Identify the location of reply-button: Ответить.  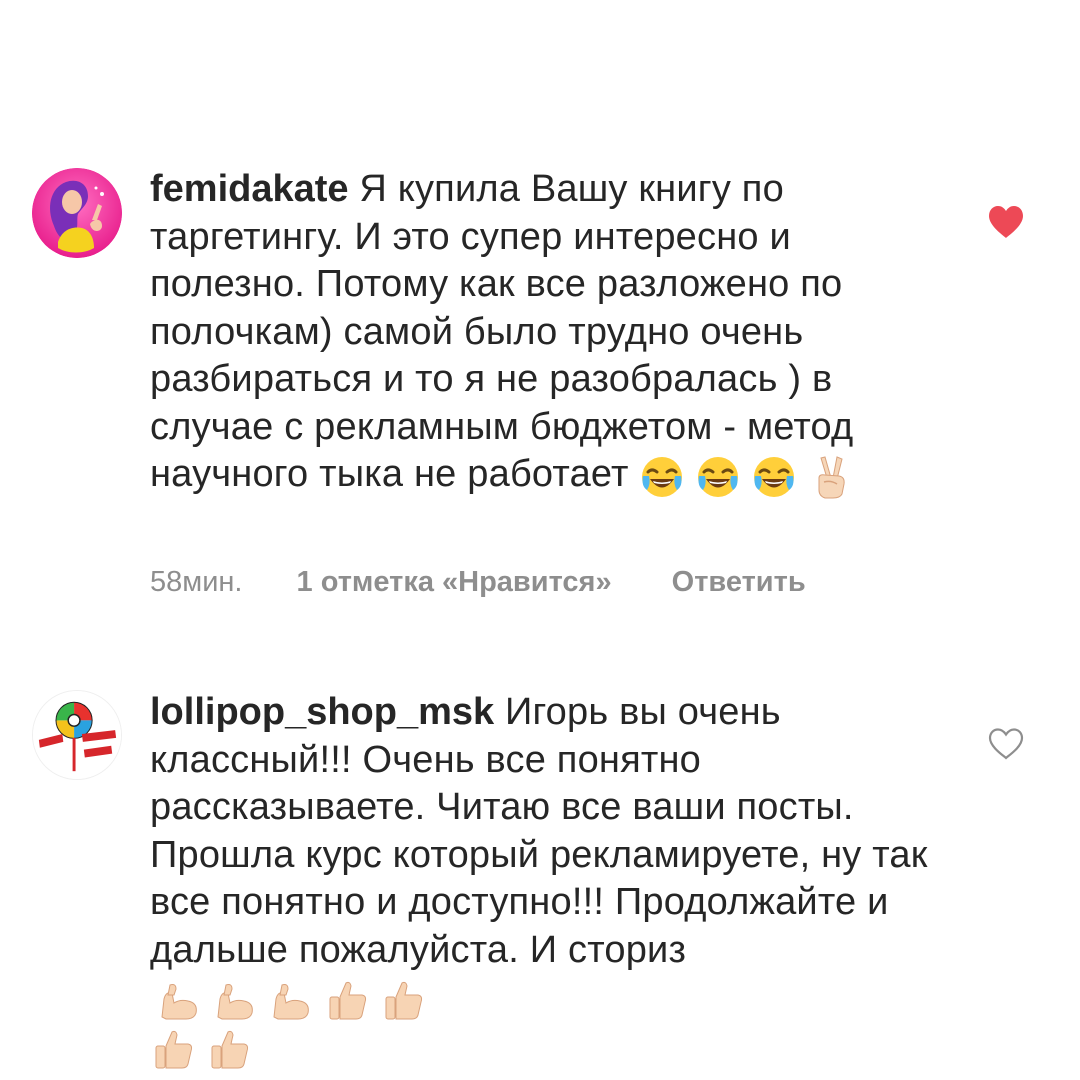
(739, 582).